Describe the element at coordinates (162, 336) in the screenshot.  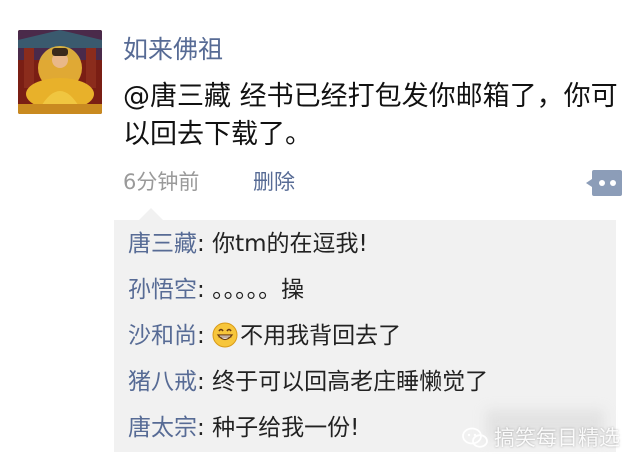
I see `comment-author: 沙和尚` at that location.